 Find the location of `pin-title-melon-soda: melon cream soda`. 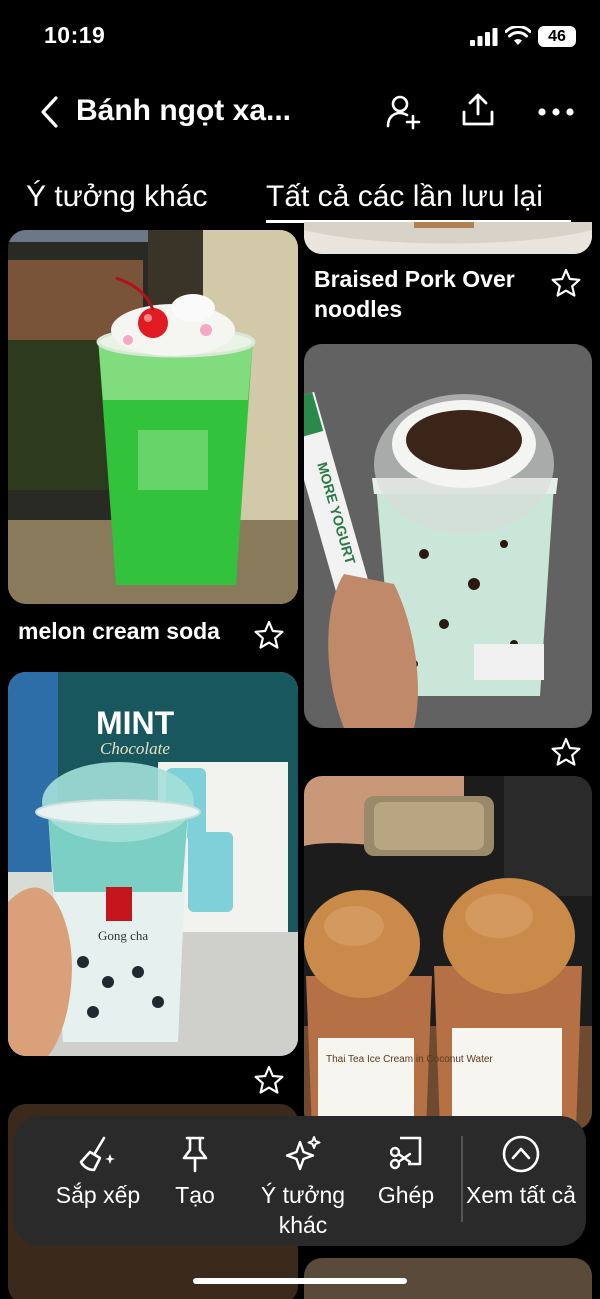

pin-title-melon-soda: melon cream soda is located at coordinates (133, 631).